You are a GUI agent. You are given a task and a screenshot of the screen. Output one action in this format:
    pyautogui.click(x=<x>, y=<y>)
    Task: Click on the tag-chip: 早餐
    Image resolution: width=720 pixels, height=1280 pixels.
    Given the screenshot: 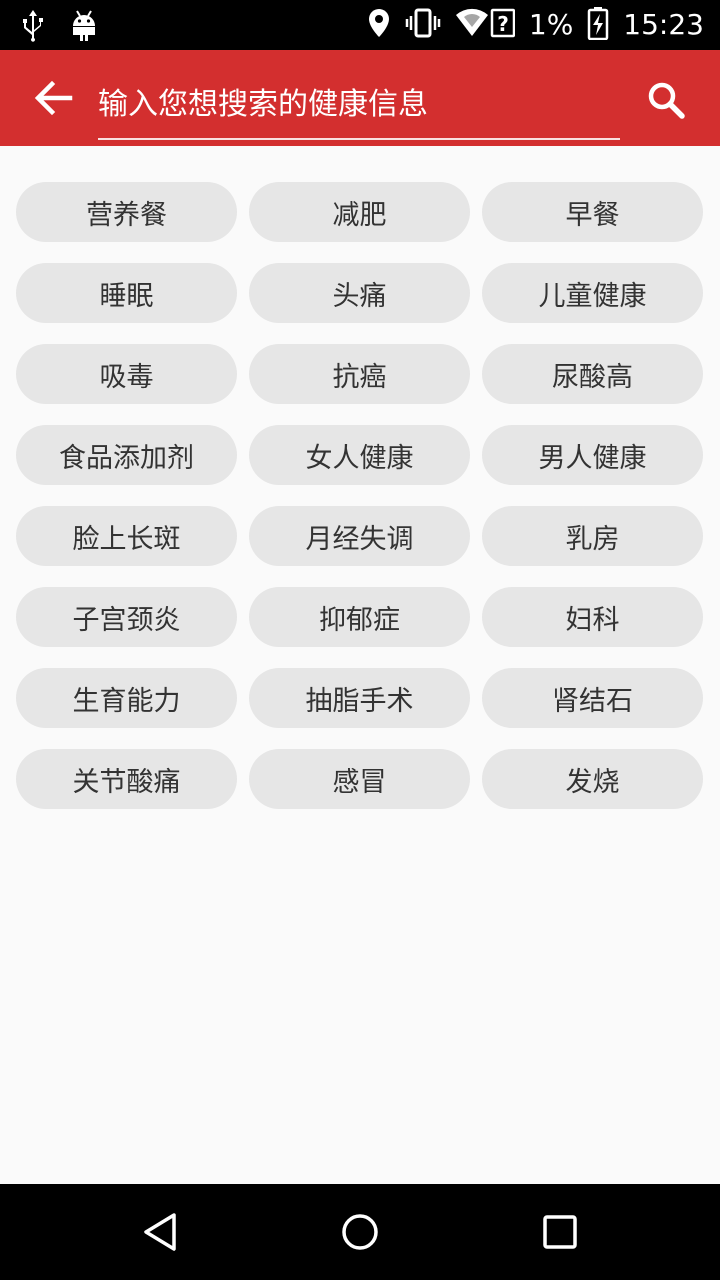 What is the action you would take?
    pyautogui.click(x=592, y=212)
    